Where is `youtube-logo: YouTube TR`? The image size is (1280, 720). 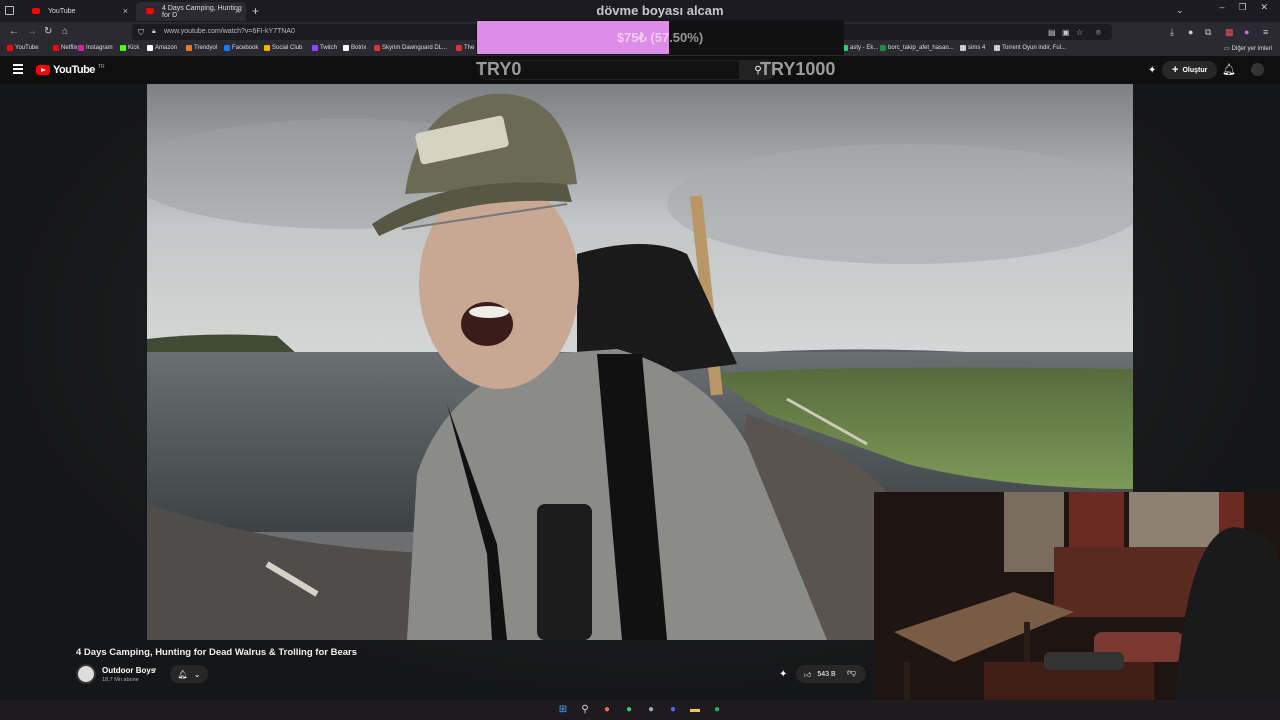
youtube-logo: YouTube TR is located at coordinates (70, 70).